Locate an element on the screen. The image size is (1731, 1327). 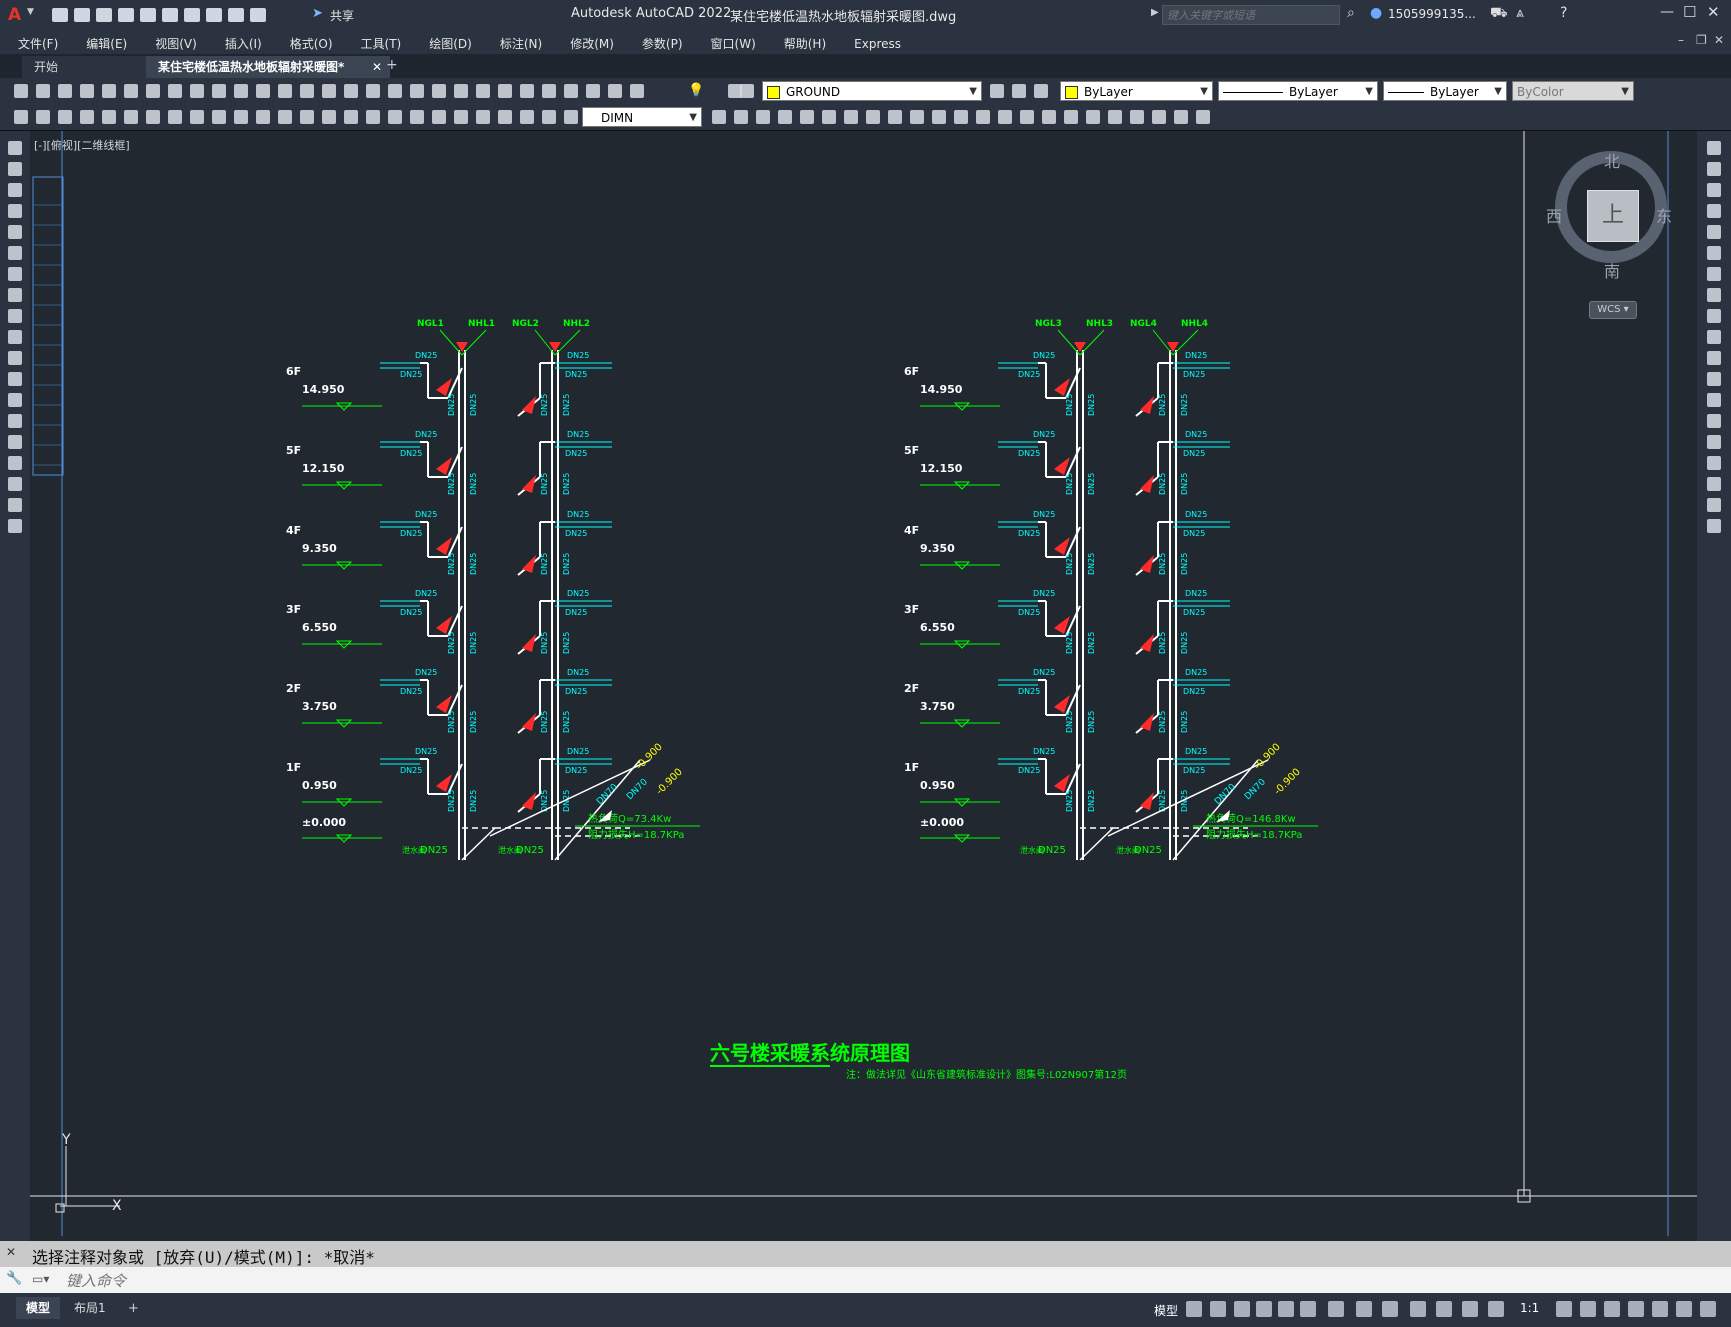
modify-tool-1-icon is located at coordinates (1714, 148).